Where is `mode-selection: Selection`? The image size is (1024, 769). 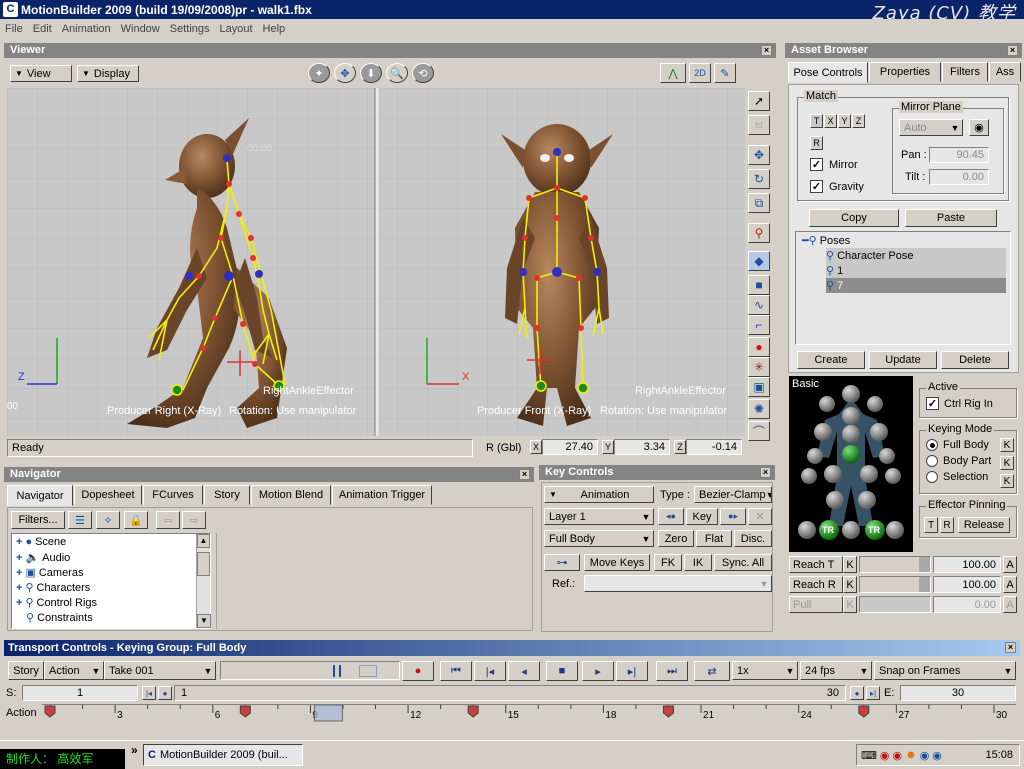 mode-selection: Selection is located at coordinates (957, 477).